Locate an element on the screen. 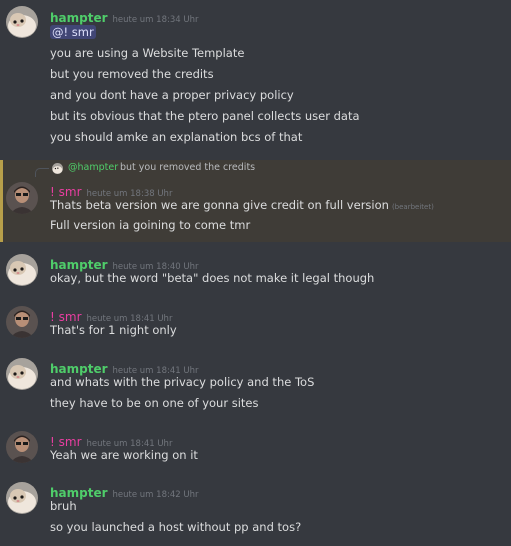 This screenshot has width=511, height=546. message-line: @! smr is located at coordinates (73, 32).